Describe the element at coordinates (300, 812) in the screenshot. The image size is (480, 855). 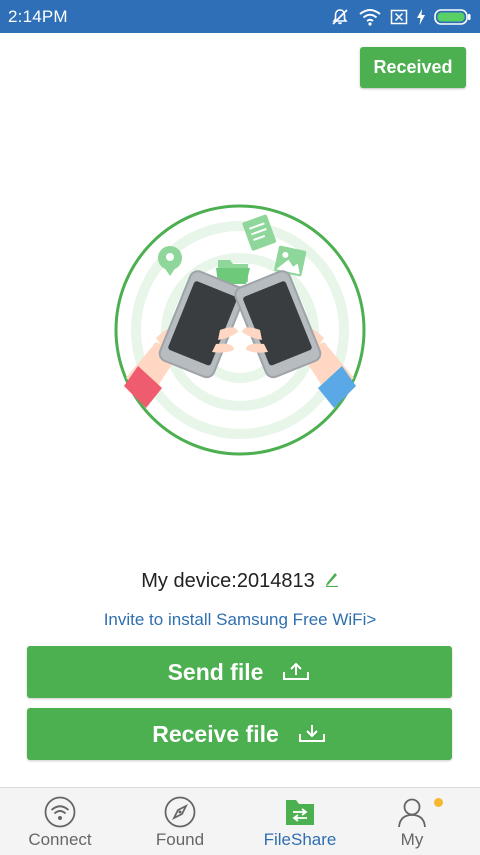
I see `fileshare-icon` at that location.